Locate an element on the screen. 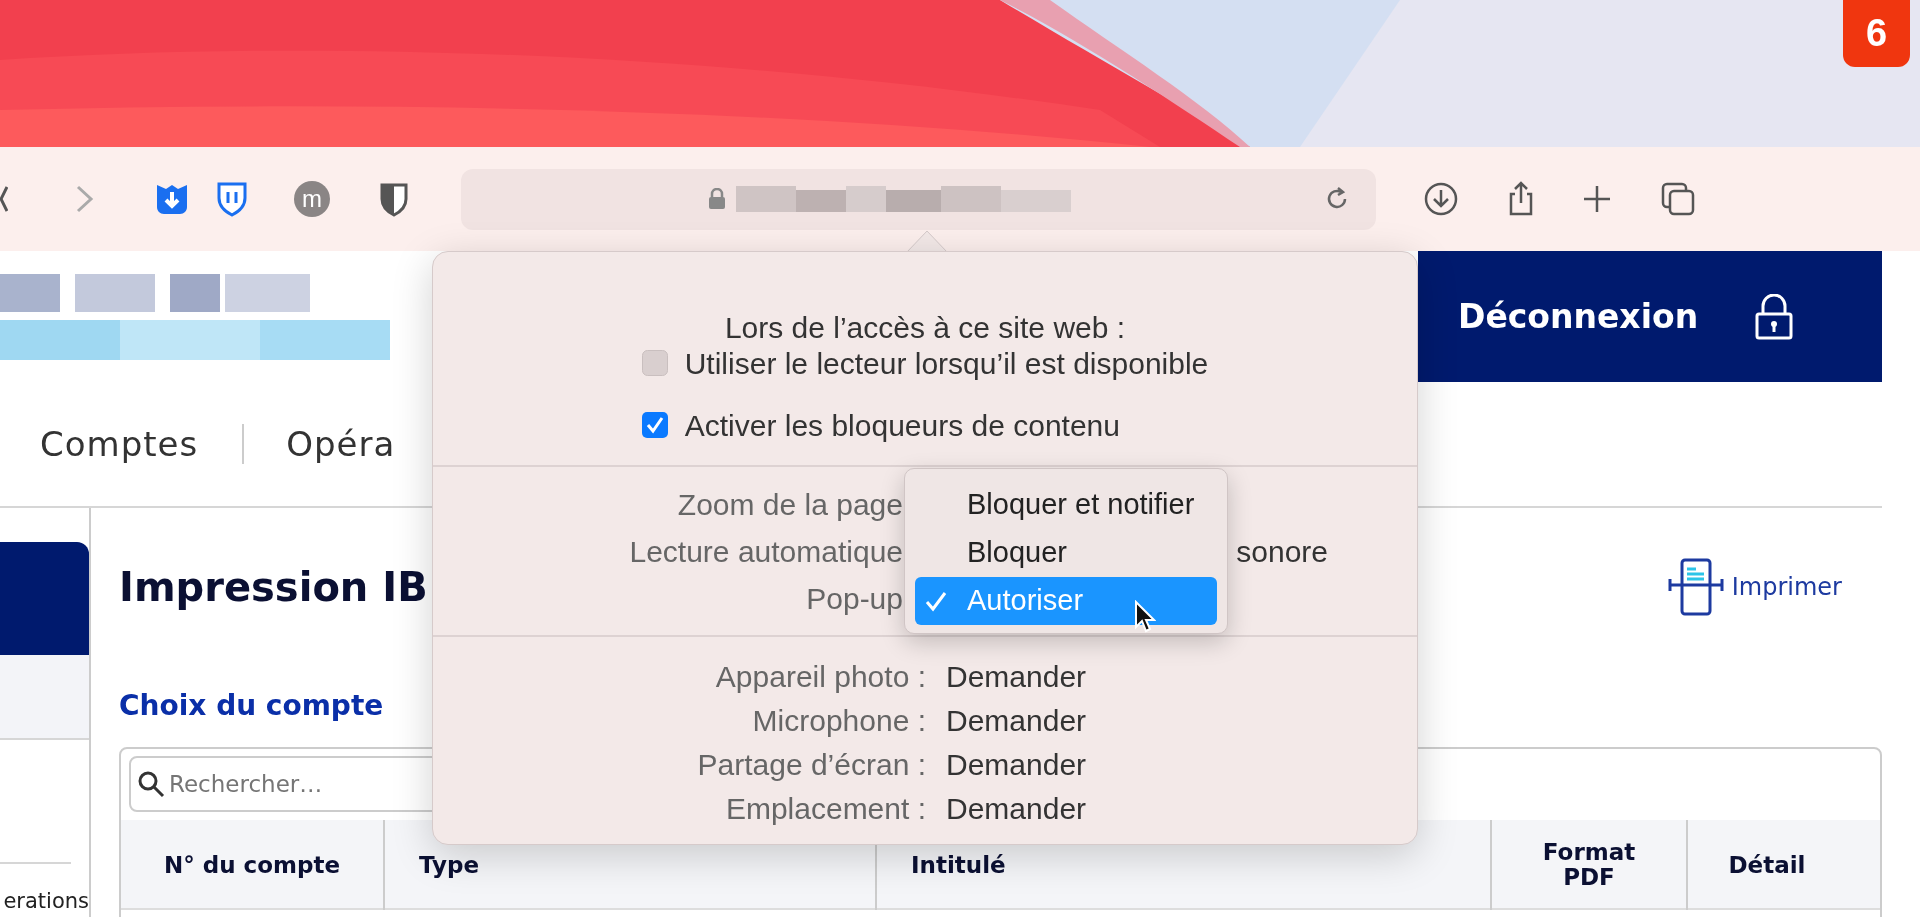 Image resolution: width=1920 pixels, height=917 pixels. checkbox-label: Activer les bloqueurs de contenu is located at coordinates (902, 425).